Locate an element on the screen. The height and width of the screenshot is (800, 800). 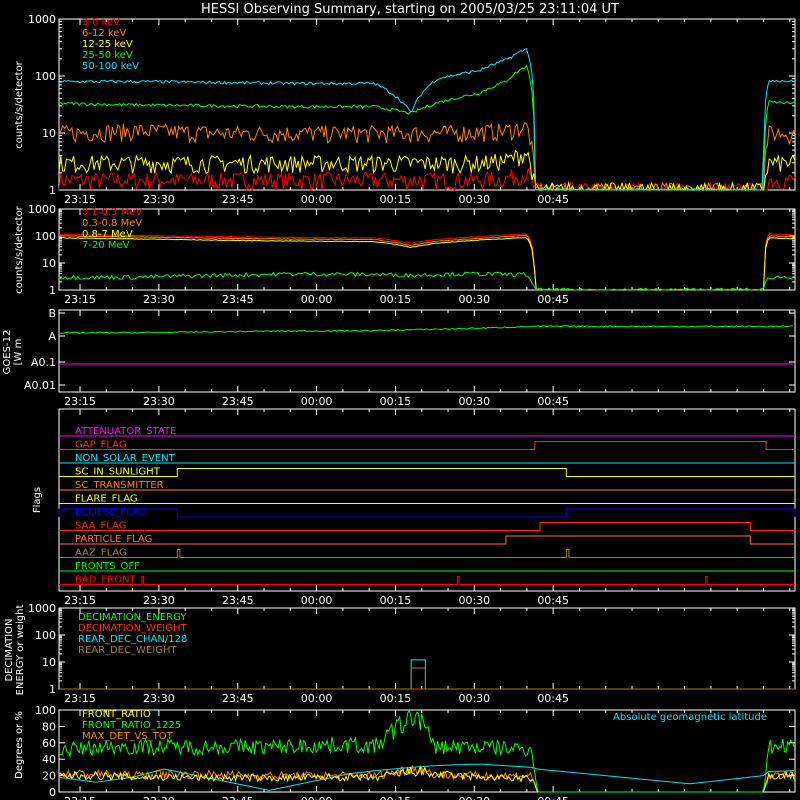
y-tick-label: 20 is located at coordinates (49, 776).